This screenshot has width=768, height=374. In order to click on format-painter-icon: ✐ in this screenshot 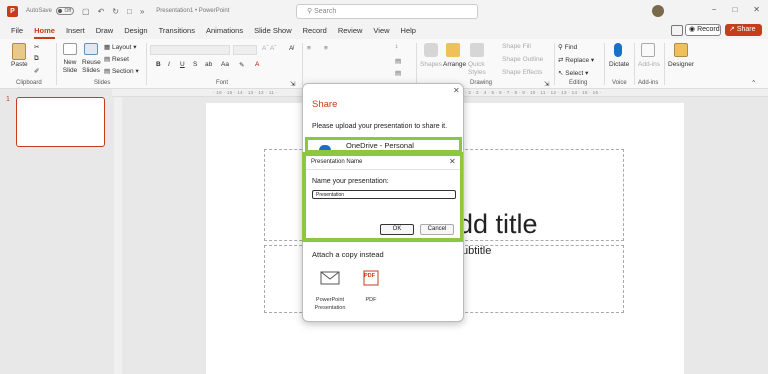, I will do `click(36, 71)`.